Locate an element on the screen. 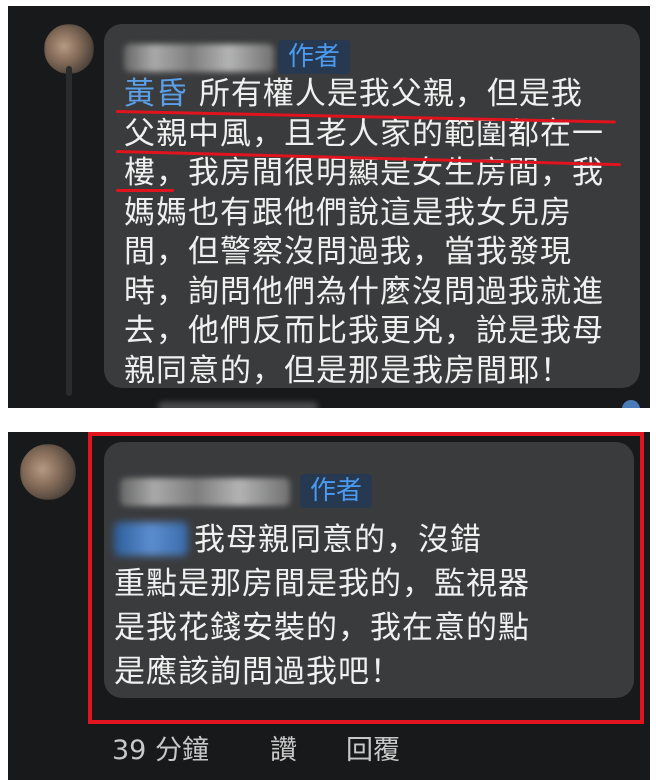 This screenshot has width=656, height=780. scroll-indicator is located at coordinates (631, 404).